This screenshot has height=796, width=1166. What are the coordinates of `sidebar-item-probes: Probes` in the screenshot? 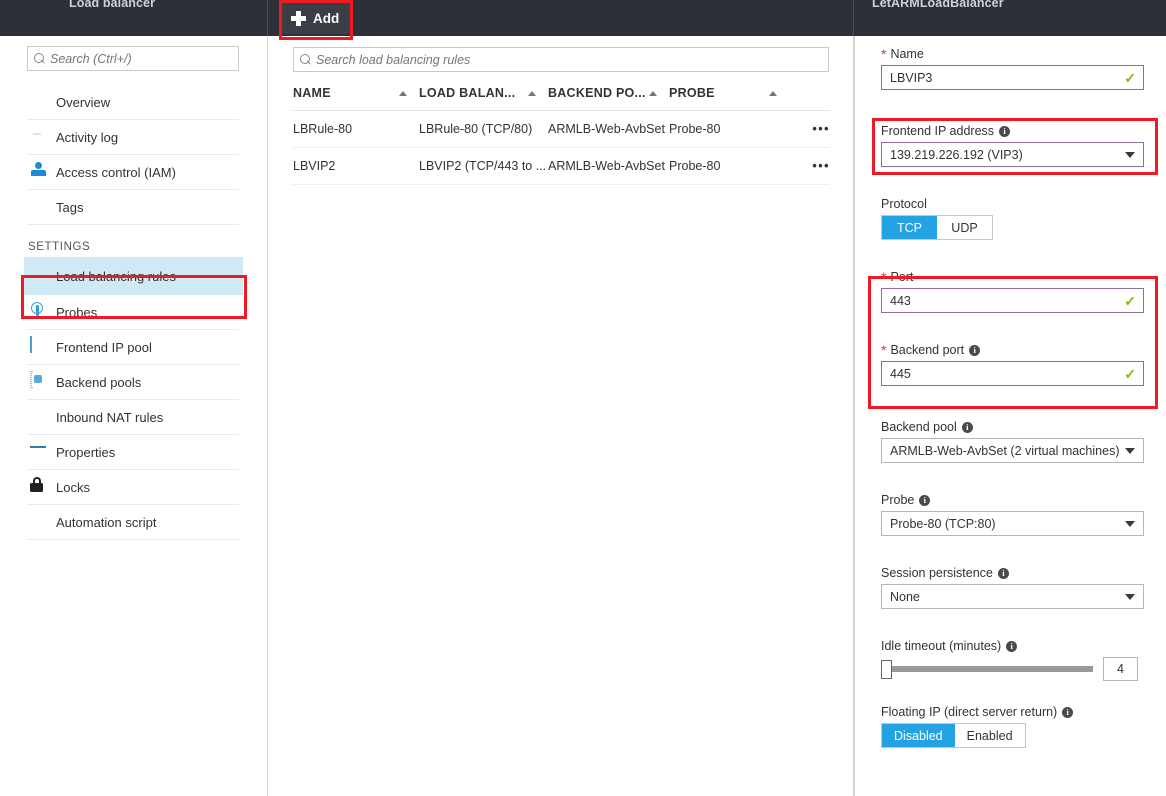 It's located at (133, 312).